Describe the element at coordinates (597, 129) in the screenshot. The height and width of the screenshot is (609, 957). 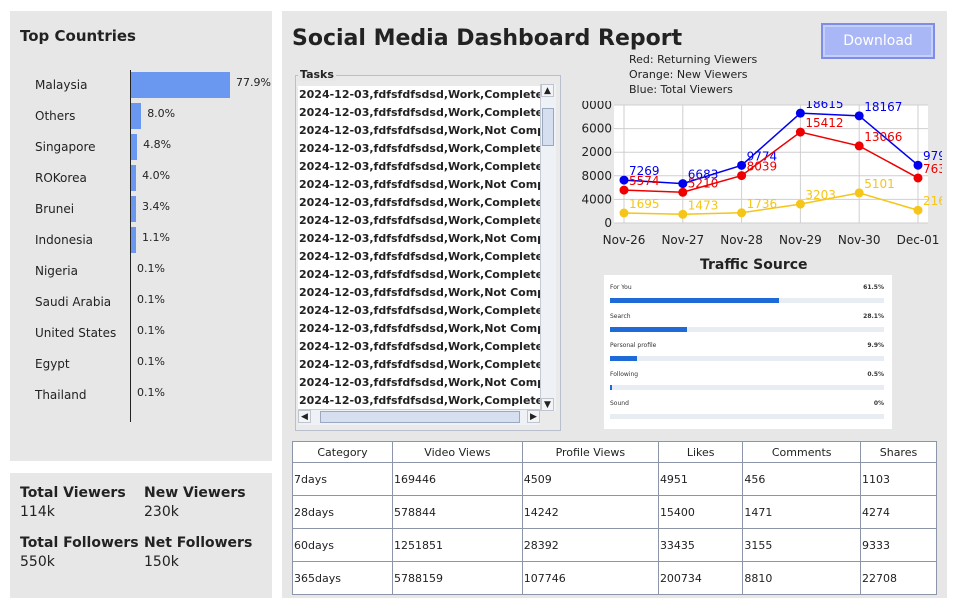
I see `y-tick-label: 16000` at that location.